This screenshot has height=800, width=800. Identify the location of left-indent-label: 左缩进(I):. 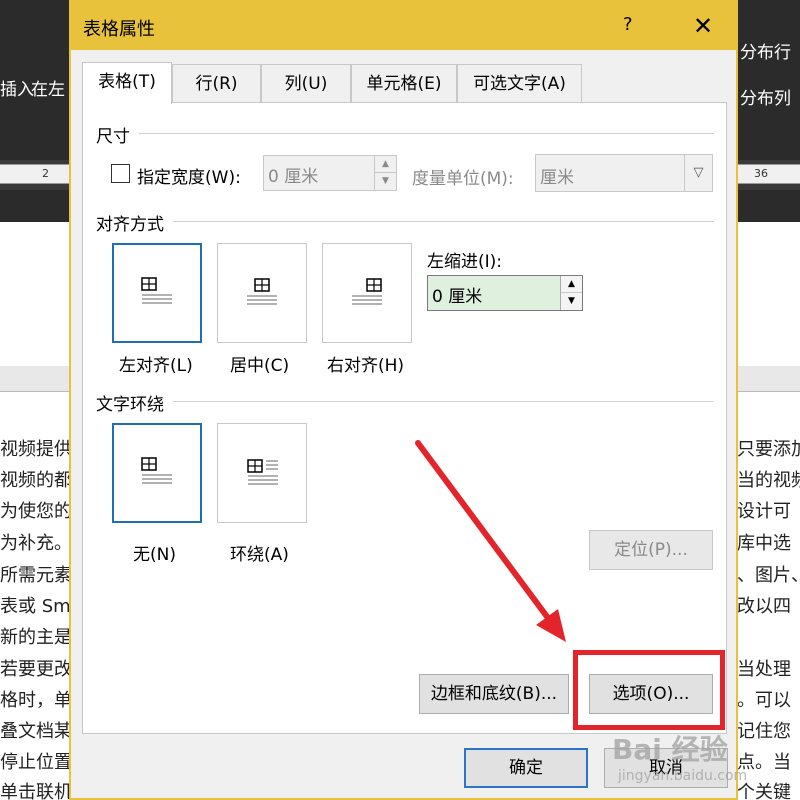
(465, 262).